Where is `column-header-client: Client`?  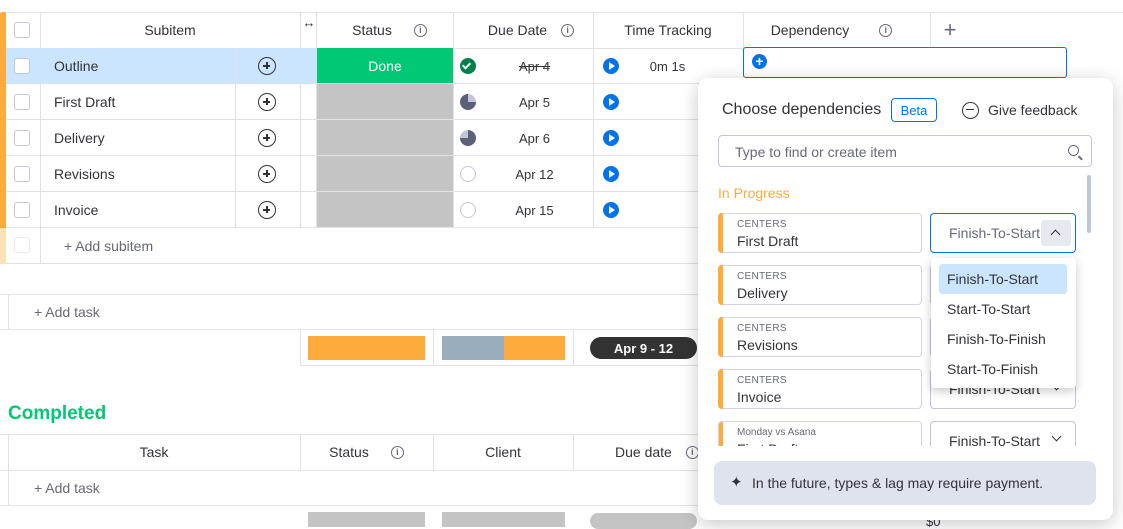 column-header-client: Client is located at coordinates (503, 452).